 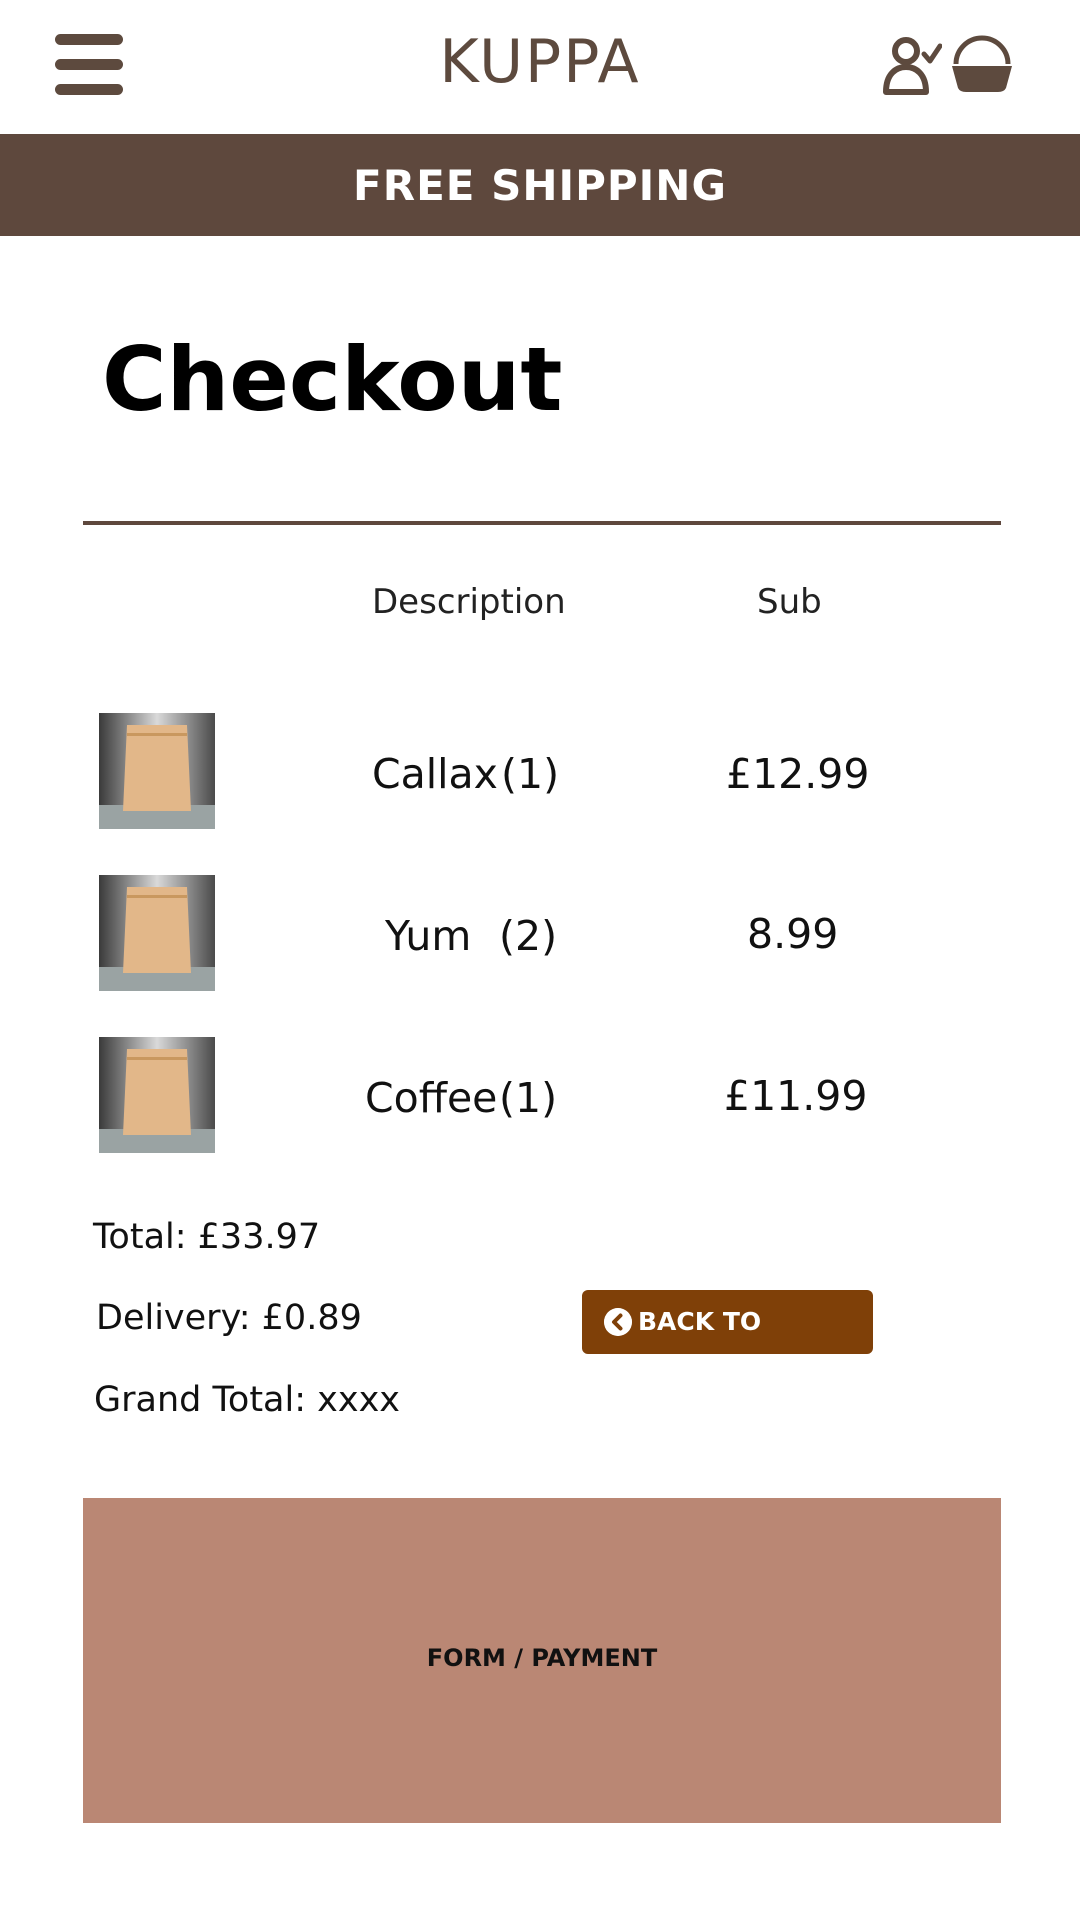 I want to click on item-quantity: (2), so click(x=528, y=936).